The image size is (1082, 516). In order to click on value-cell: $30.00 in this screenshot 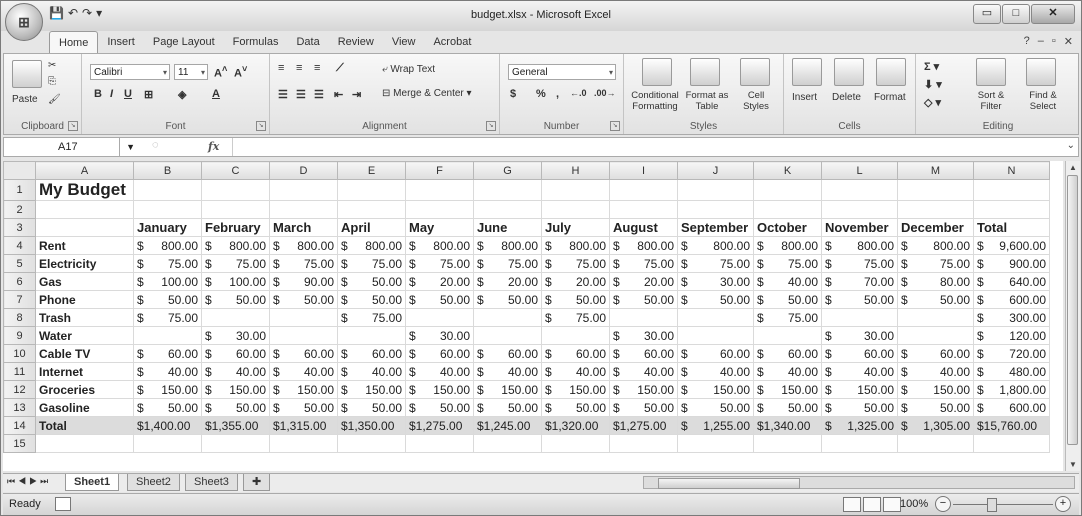, I will do `click(859, 335)`.